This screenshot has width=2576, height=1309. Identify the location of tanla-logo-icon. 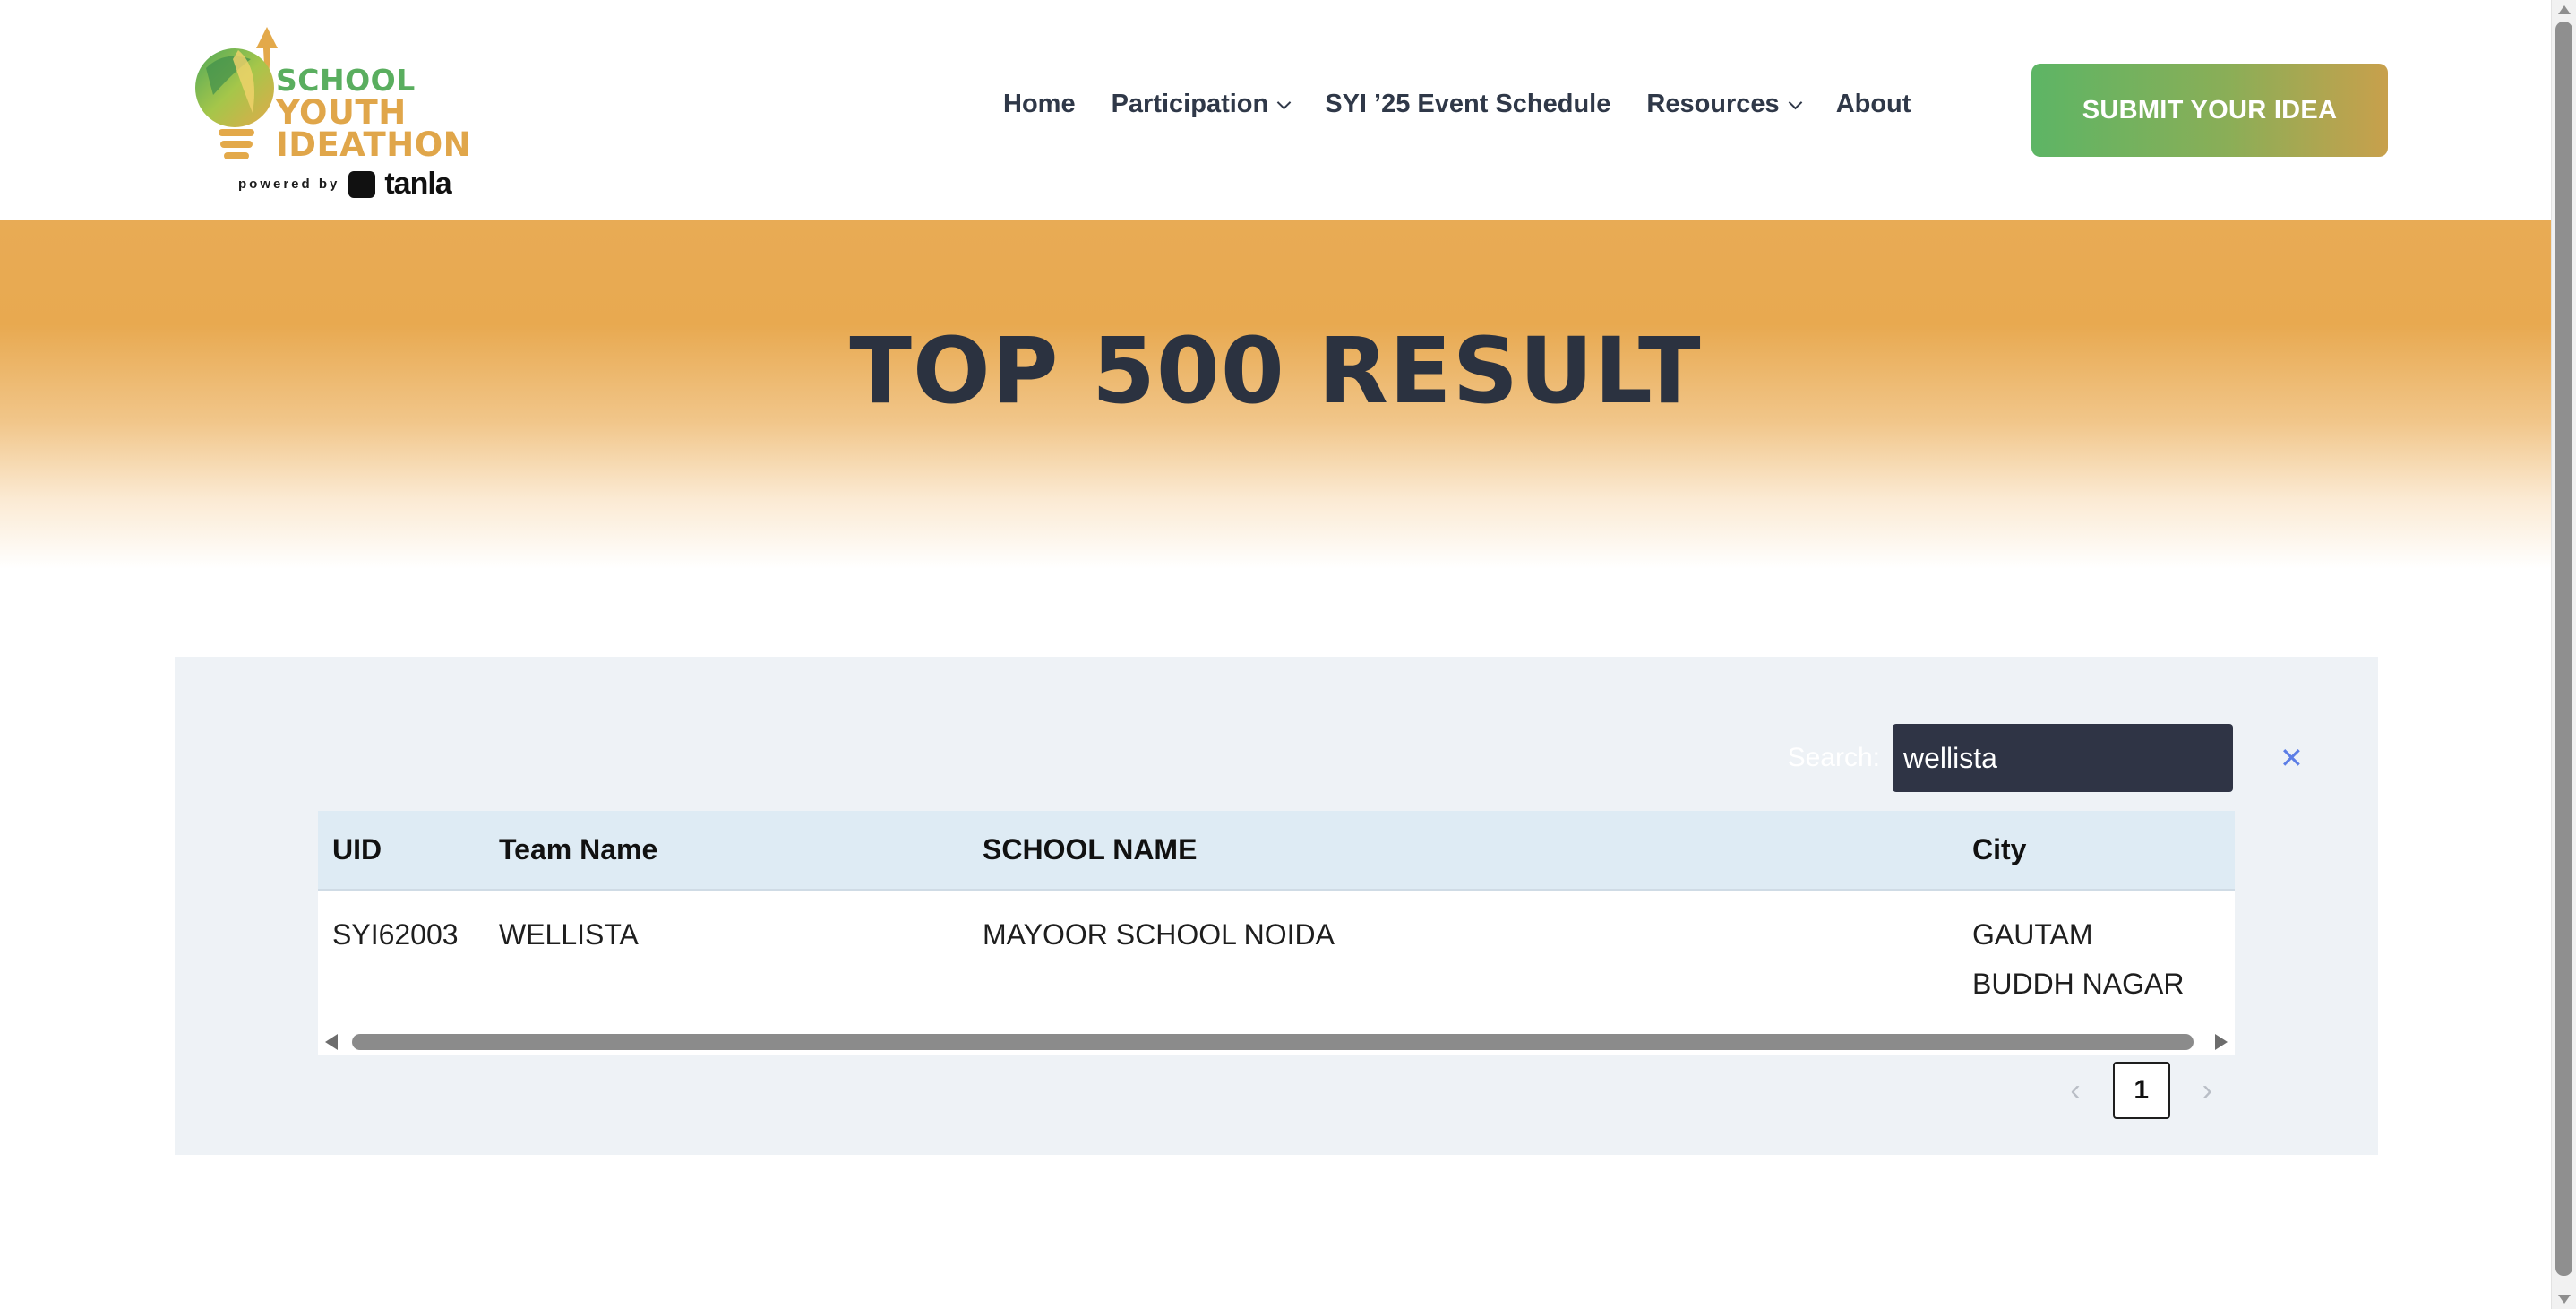
(362, 184).